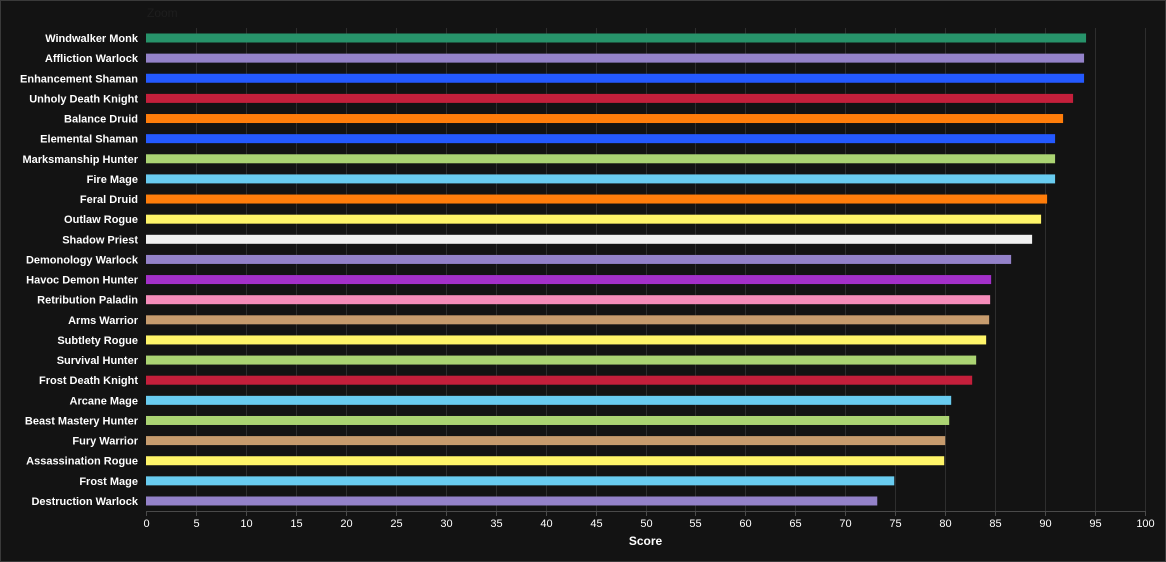  What do you see at coordinates (87, 301) in the screenshot?
I see `category-label: Retribution Paladin` at bounding box center [87, 301].